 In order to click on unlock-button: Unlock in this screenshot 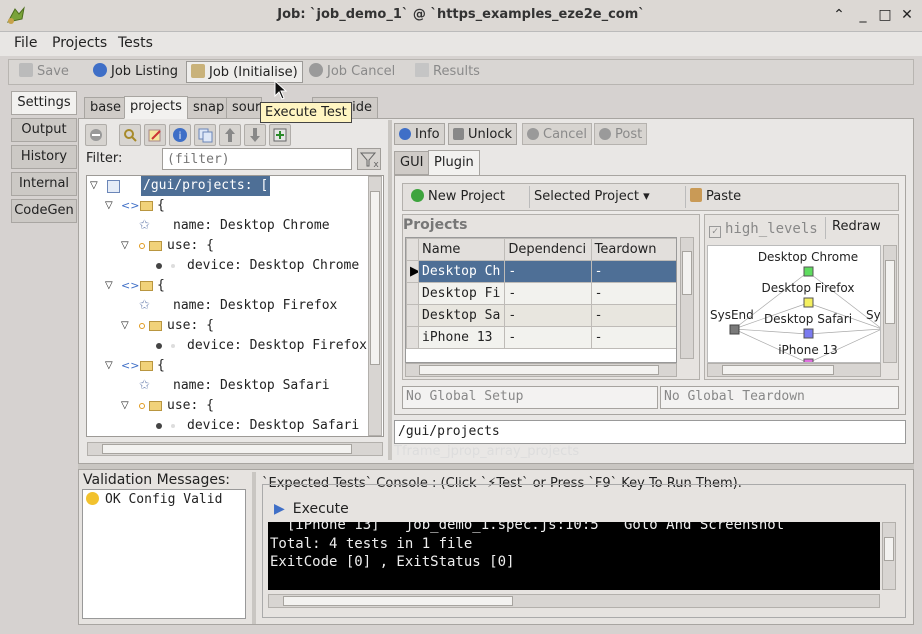, I will do `click(482, 134)`.